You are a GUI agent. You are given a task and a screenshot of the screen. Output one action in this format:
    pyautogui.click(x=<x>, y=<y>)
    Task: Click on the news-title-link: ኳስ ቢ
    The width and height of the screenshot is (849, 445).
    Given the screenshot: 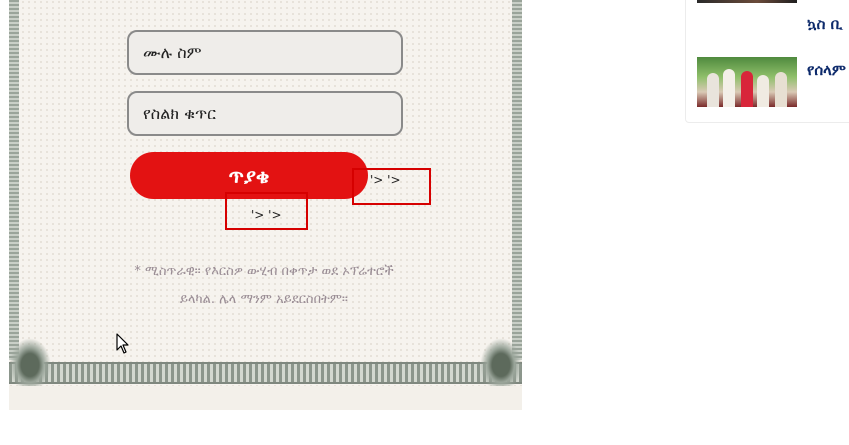 What is the action you would take?
    pyautogui.click(x=828, y=24)
    